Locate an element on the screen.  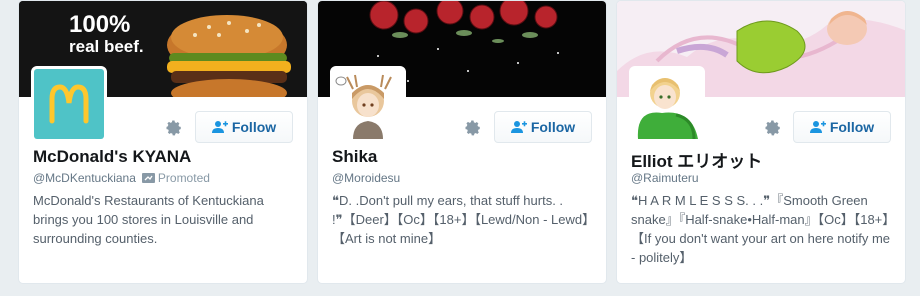
promoted-badge: Promoted is located at coordinates (175, 178).